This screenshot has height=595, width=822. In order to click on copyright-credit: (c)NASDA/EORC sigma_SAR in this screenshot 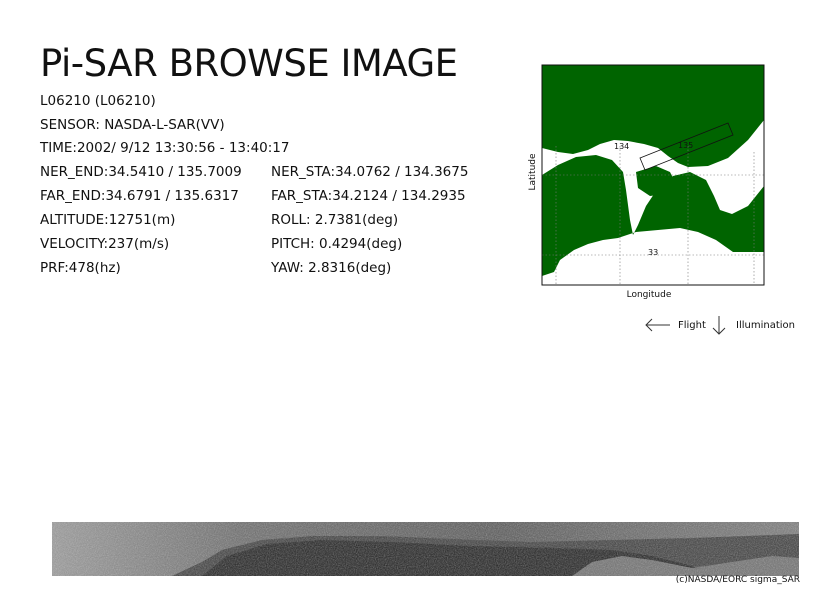, I will do `click(737, 580)`.